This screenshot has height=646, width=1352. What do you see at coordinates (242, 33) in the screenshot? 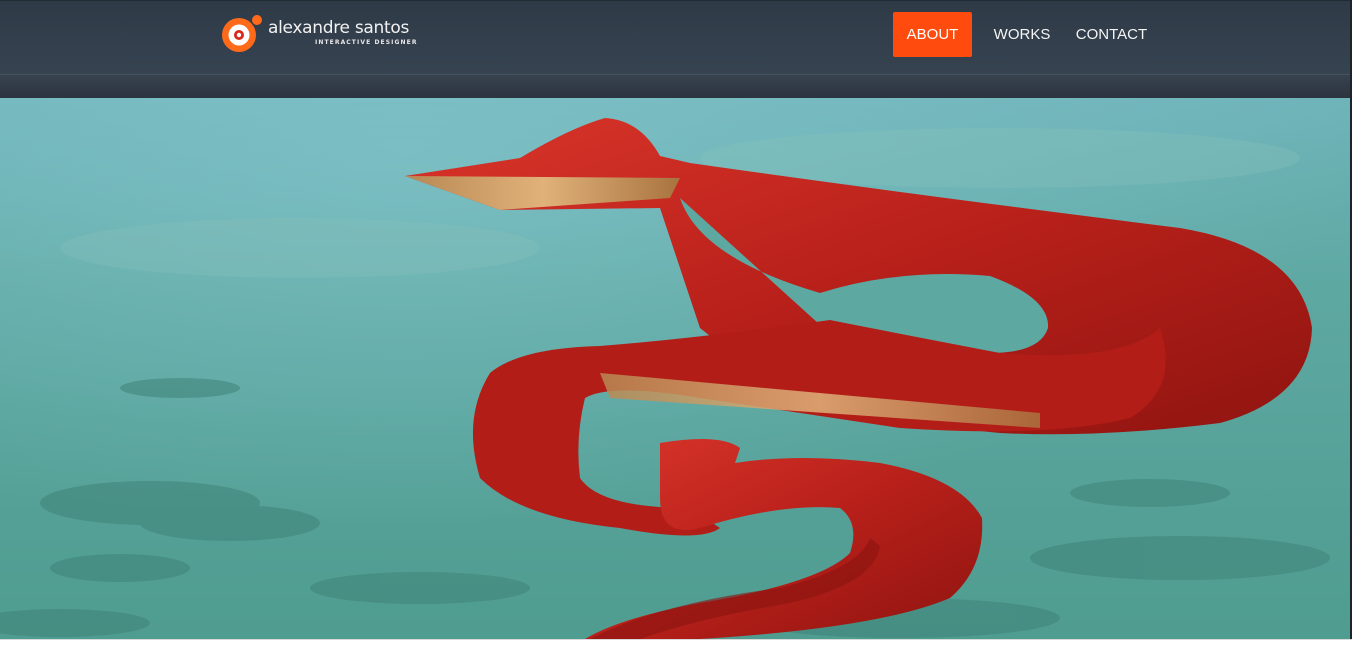
I see `target-logo-icon` at bounding box center [242, 33].